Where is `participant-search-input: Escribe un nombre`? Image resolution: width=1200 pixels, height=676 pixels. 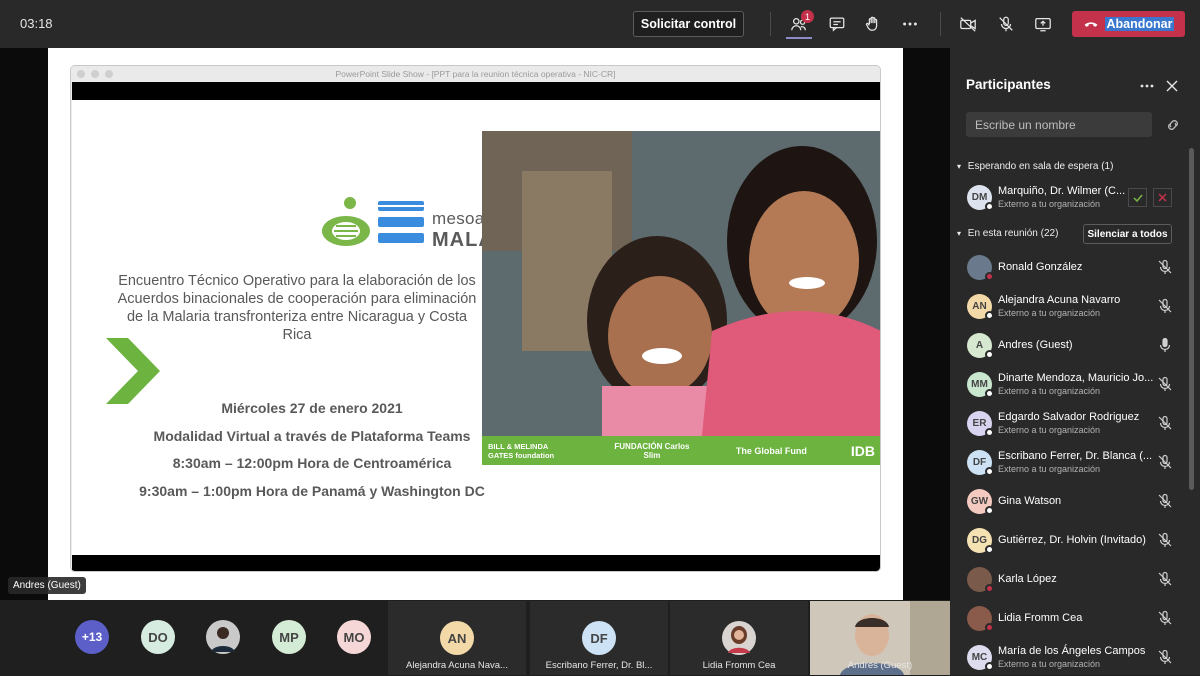 participant-search-input: Escribe un nombre is located at coordinates (1059, 124).